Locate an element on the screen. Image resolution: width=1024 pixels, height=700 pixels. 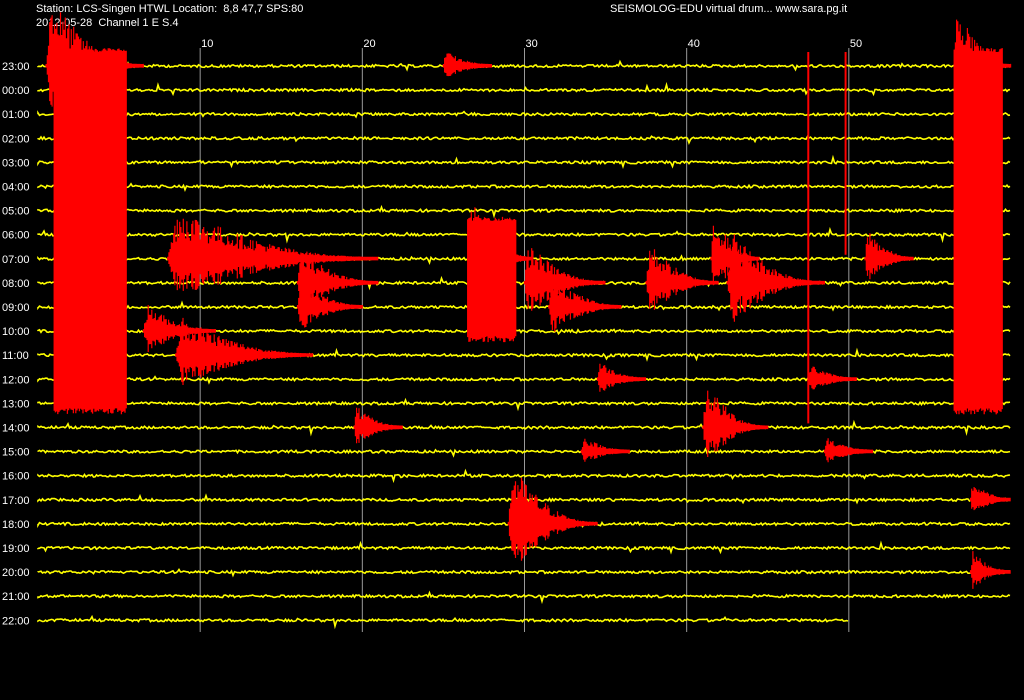
row-label-0700: 07:00 is located at coordinates (16, 260).